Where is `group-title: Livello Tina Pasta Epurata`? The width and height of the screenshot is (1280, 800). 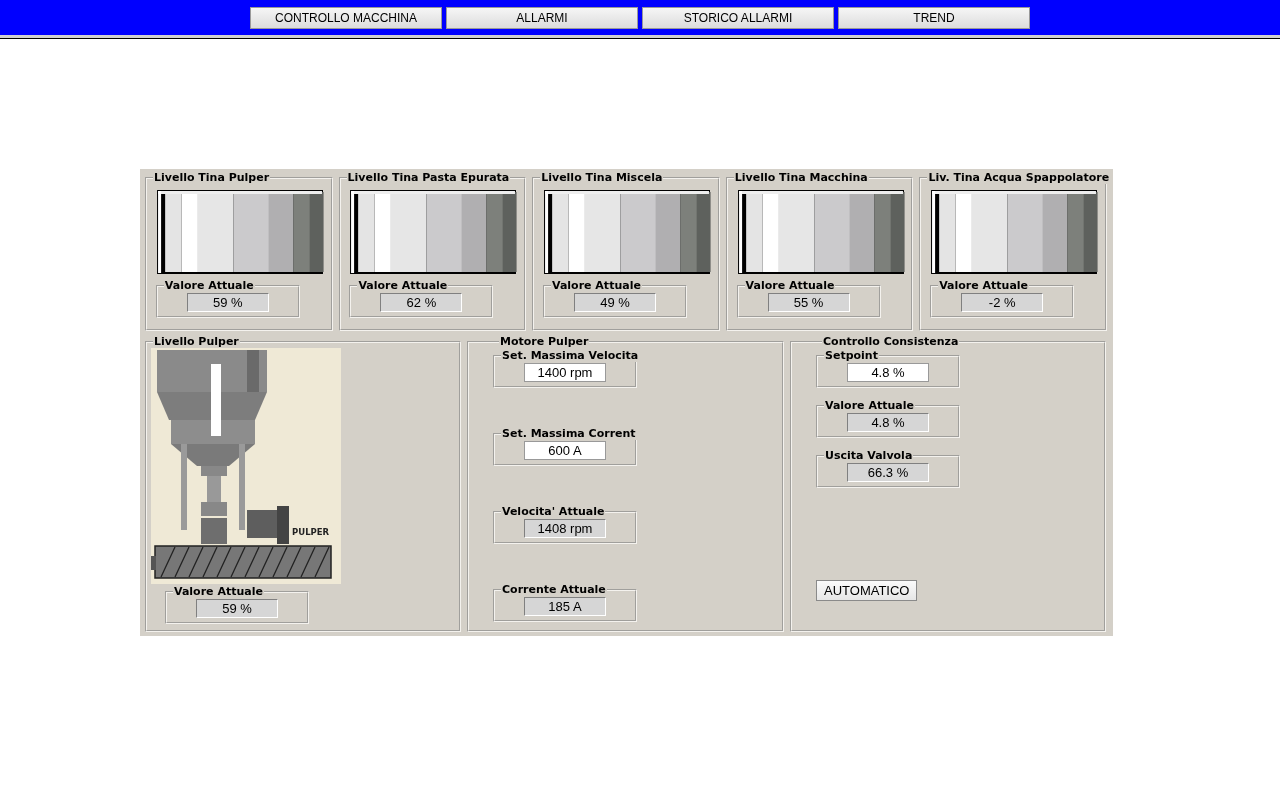
group-title: Livello Tina Pasta Epurata is located at coordinates (428, 178).